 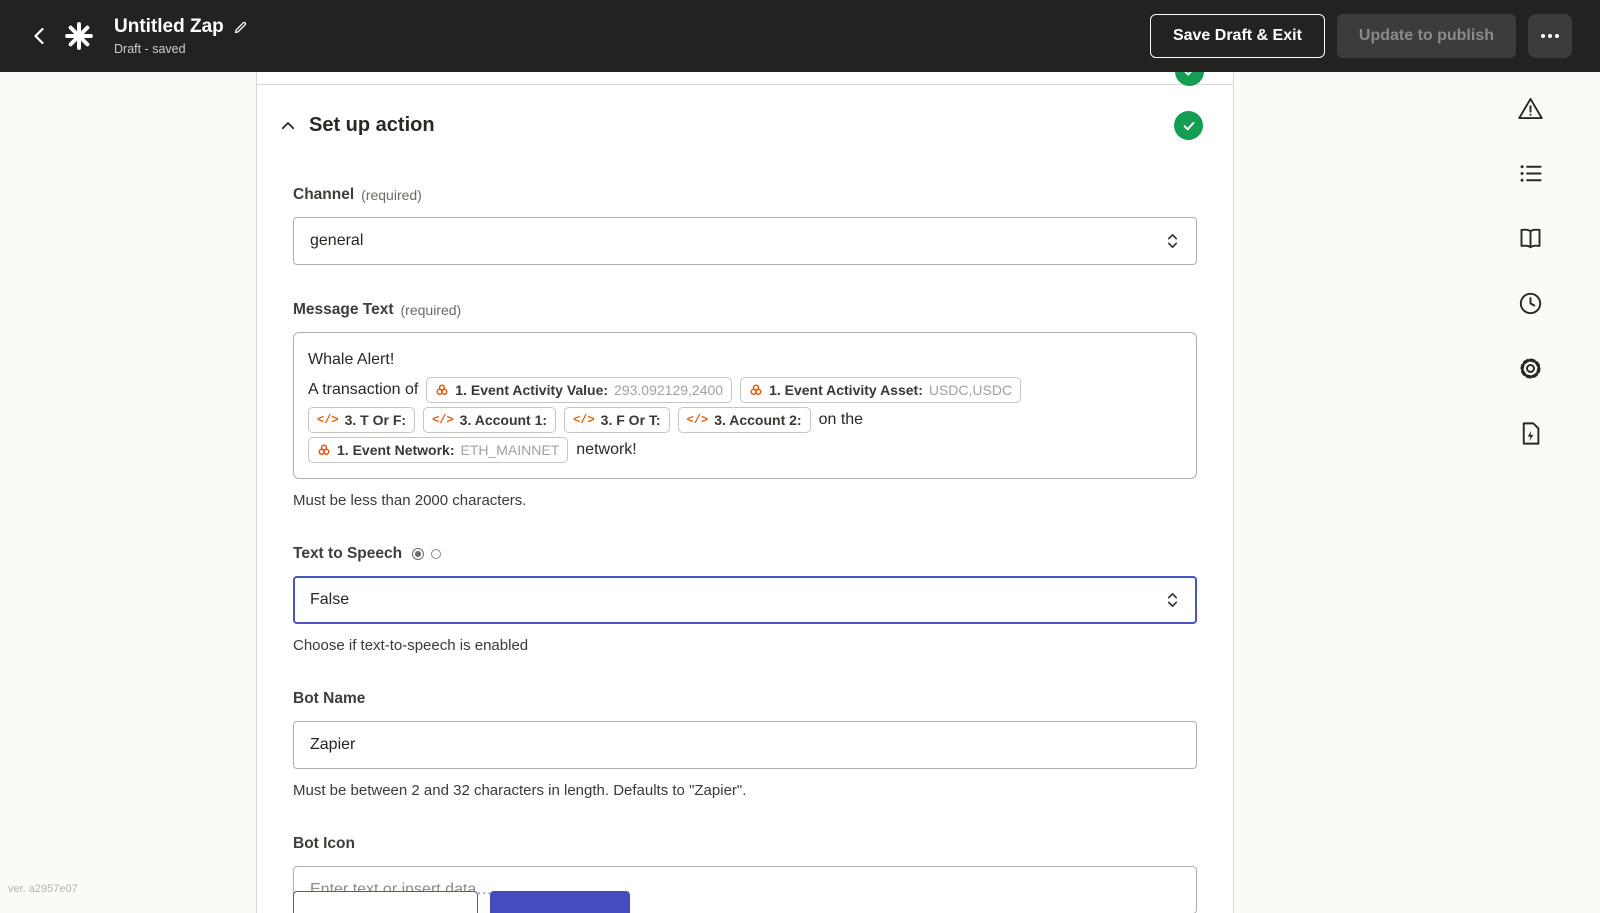 I want to click on message-line4-text: network!, so click(x=606, y=449).